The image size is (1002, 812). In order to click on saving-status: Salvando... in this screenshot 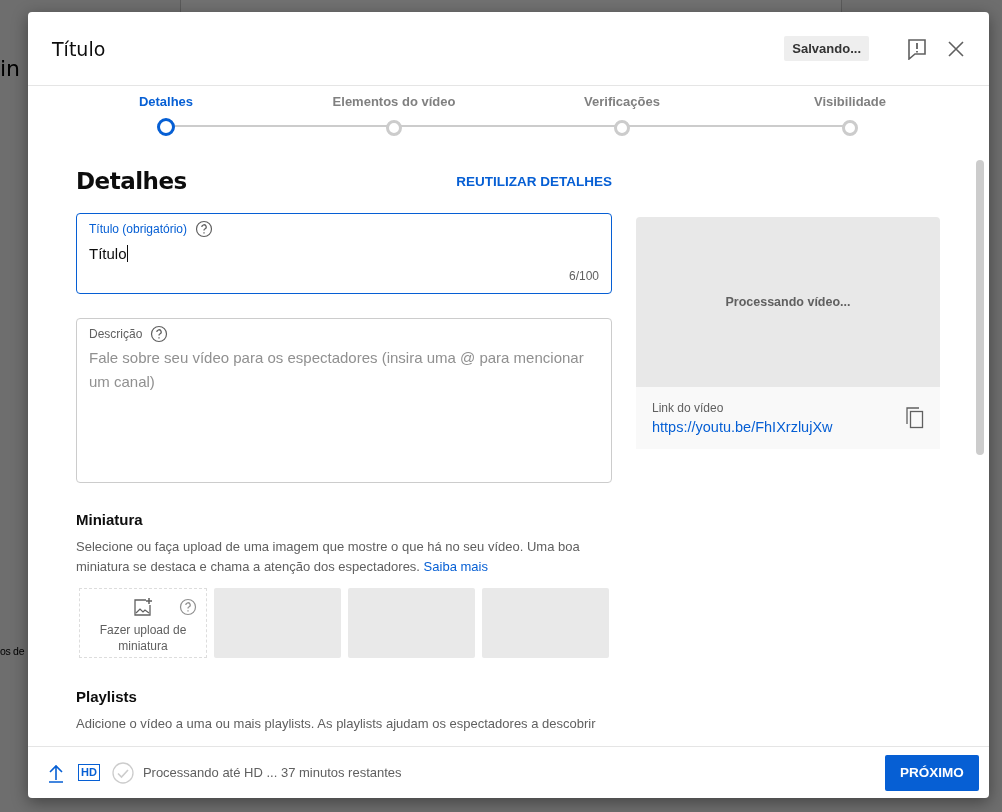, I will do `click(826, 48)`.